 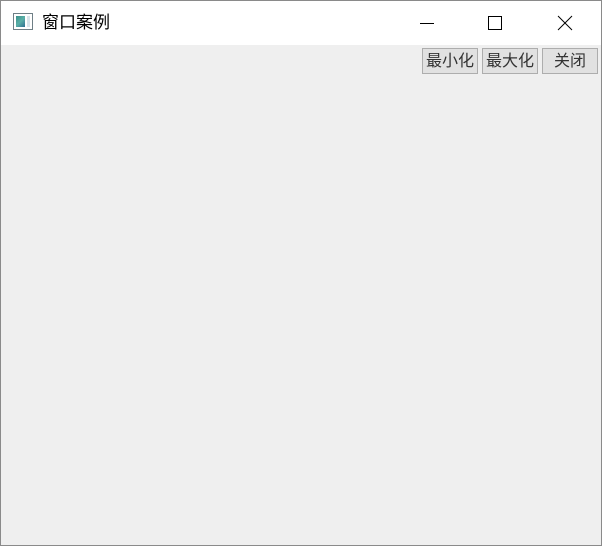 I want to click on close-icon, so click(x=565, y=23).